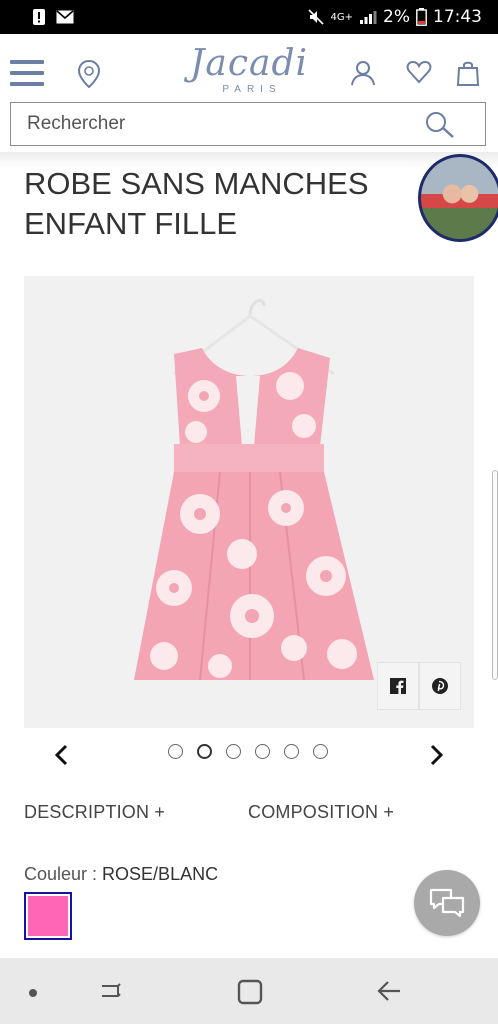 This screenshot has width=498, height=1024. What do you see at coordinates (27, 74) in the screenshot?
I see `menu-icon` at bounding box center [27, 74].